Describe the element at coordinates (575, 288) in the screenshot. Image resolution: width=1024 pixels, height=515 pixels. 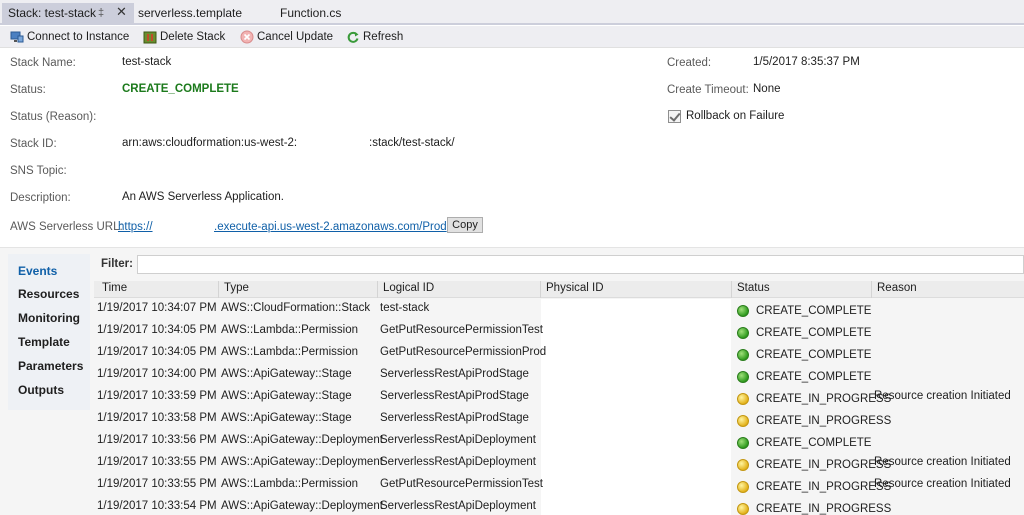
I see `column-header-physical-id: Physical ID` at that location.